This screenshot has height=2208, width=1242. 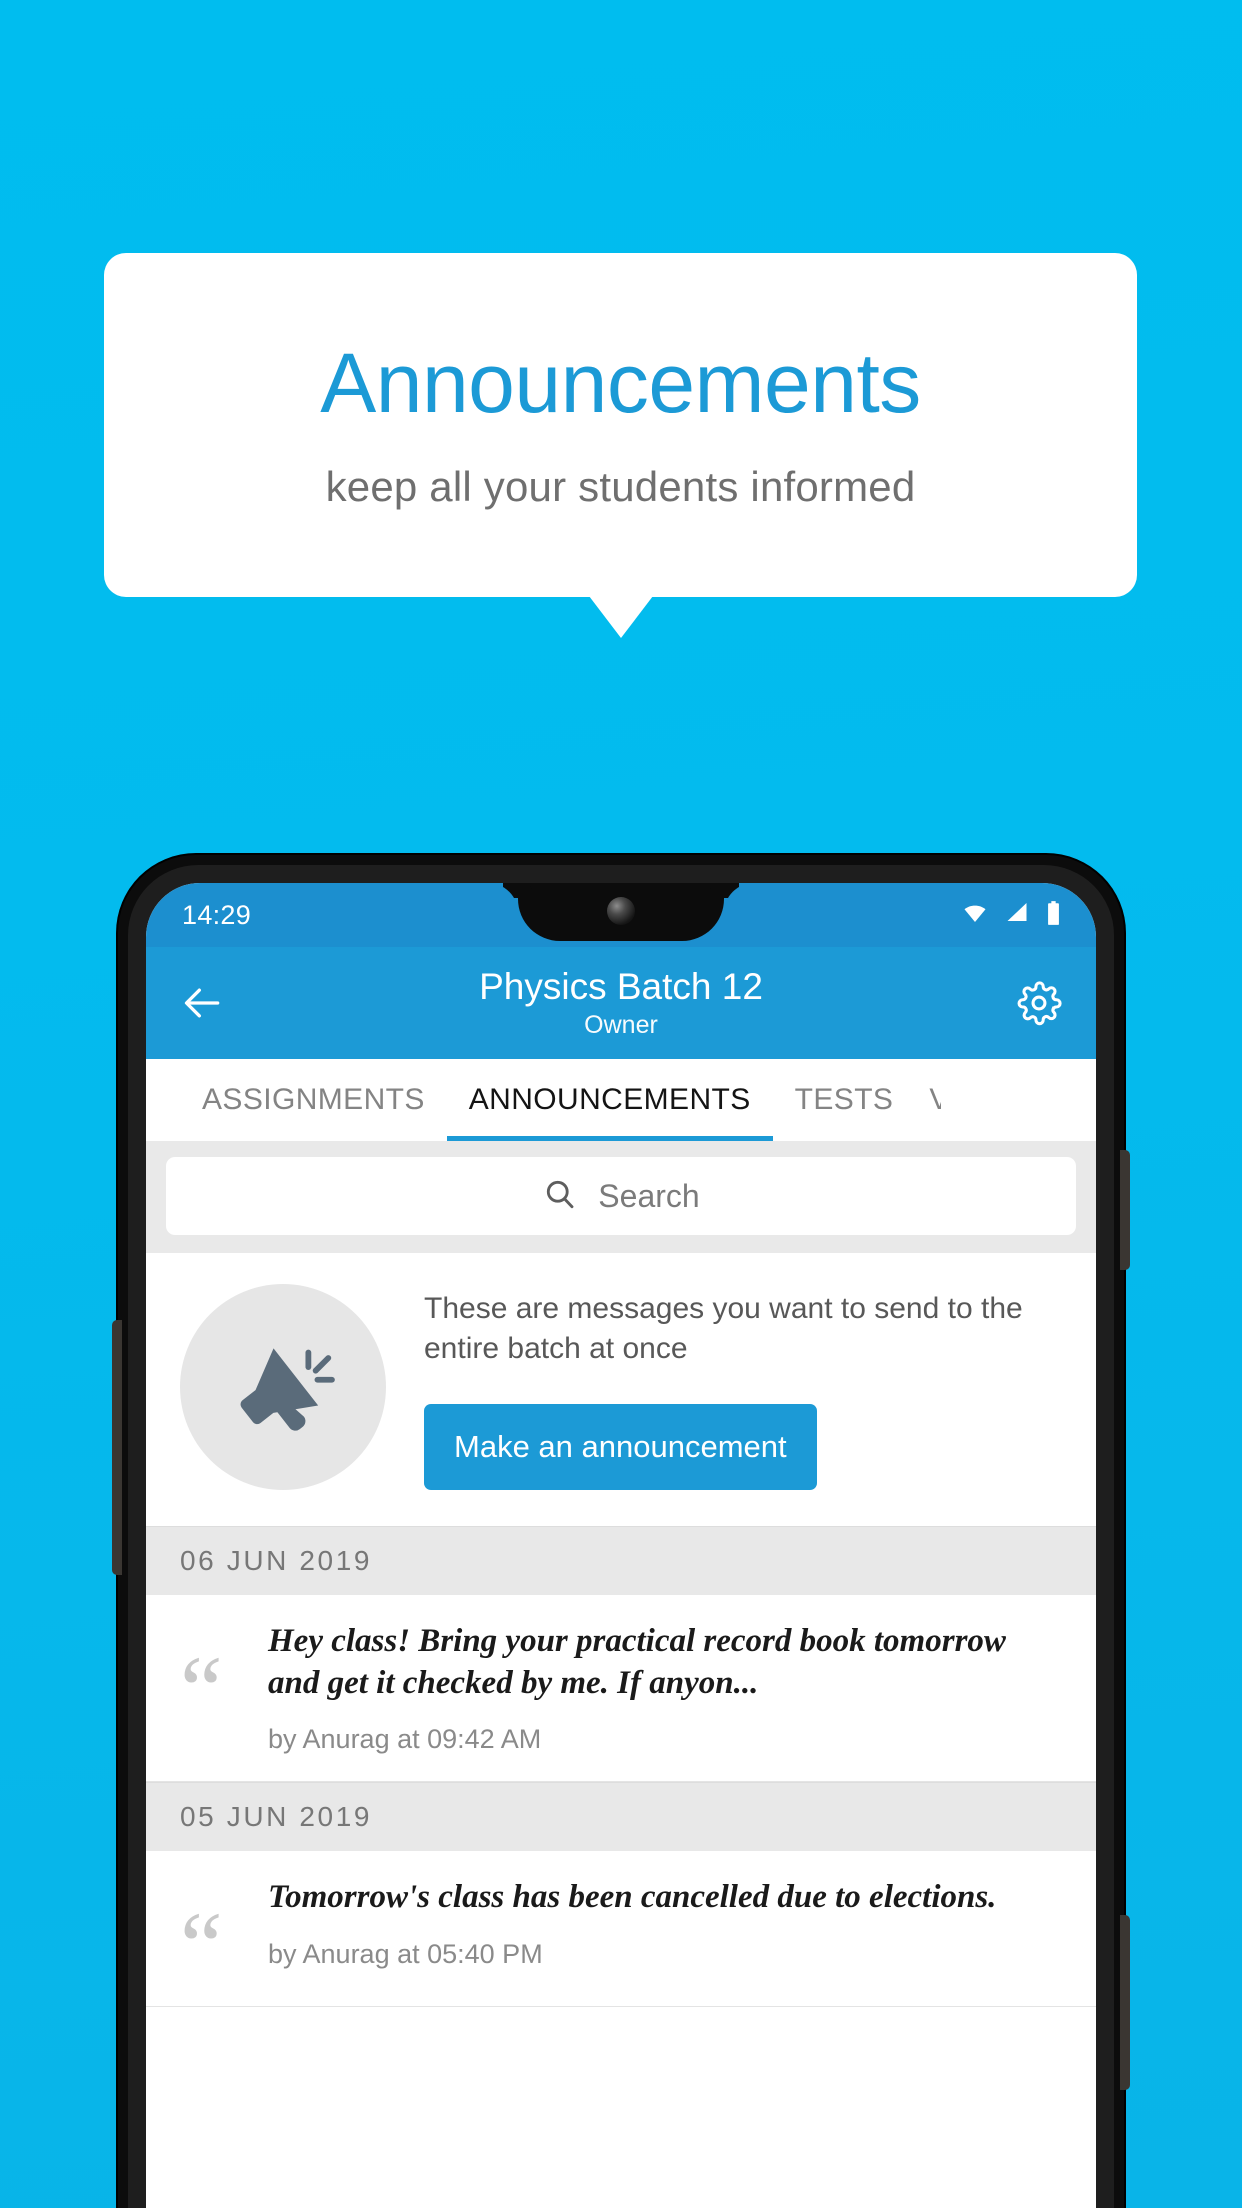 I want to click on battery-icon, so click(x=1053, y=915).